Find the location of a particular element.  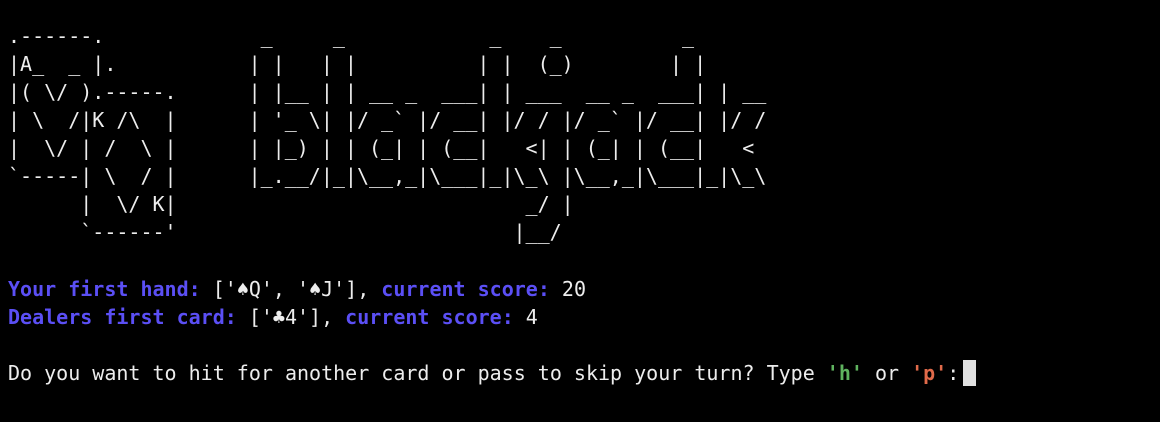

prompt-or-text: or is located at coordinates (887, 373).